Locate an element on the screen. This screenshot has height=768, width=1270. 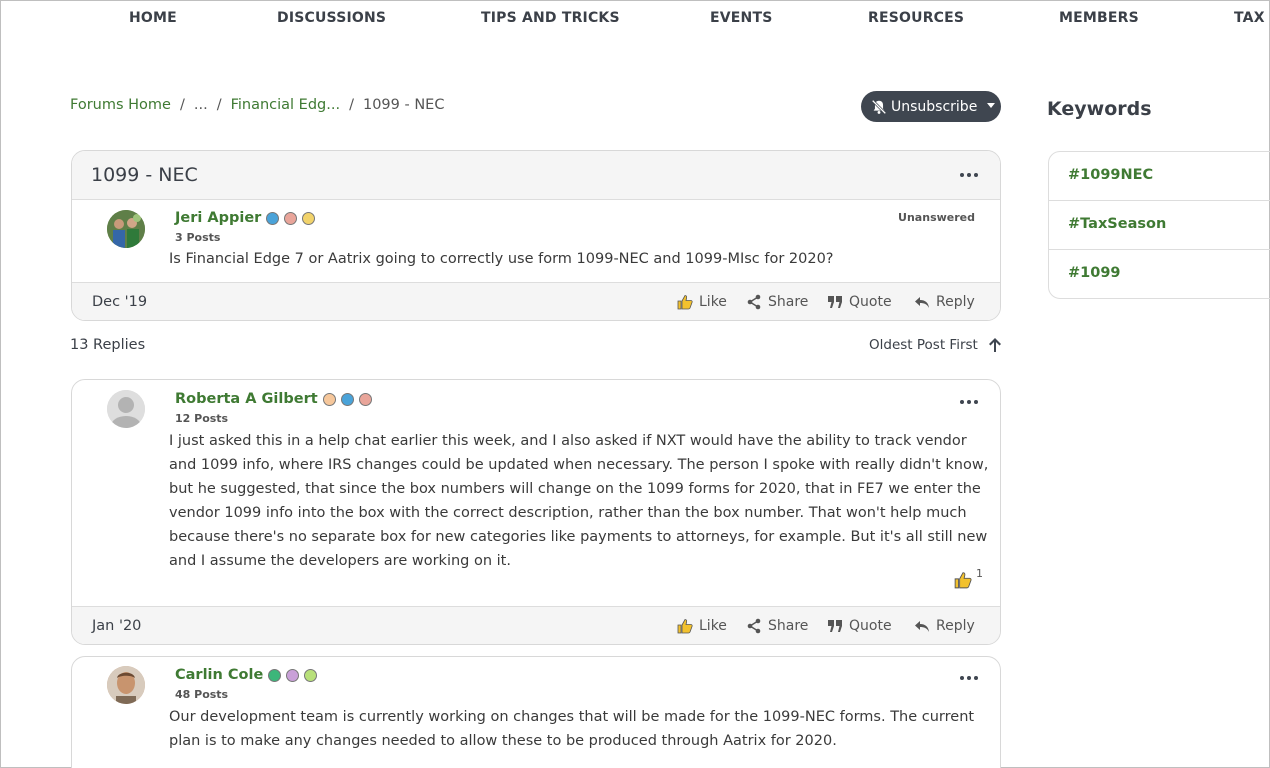
author-post-count: 12 Posts is located at coordinates (202, 418).